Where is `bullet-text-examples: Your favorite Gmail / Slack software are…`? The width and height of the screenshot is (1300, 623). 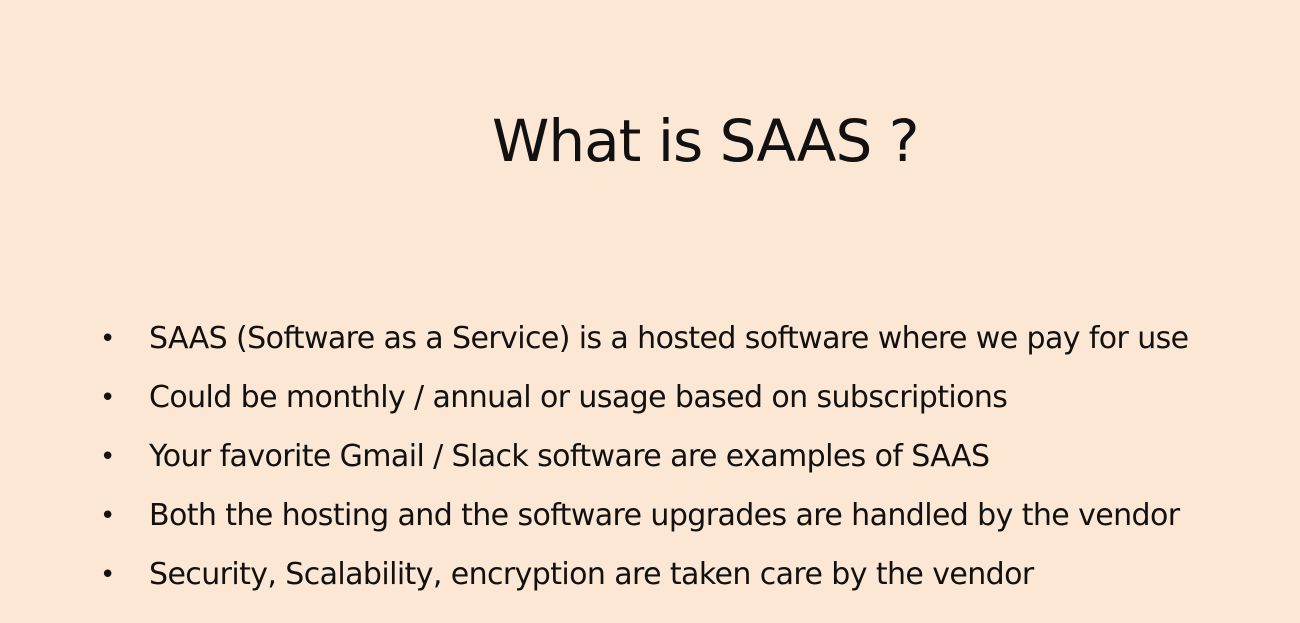
bullet-text-examples: Your favorite Gmail / Slack software are… is located at coordinates (569, 456).